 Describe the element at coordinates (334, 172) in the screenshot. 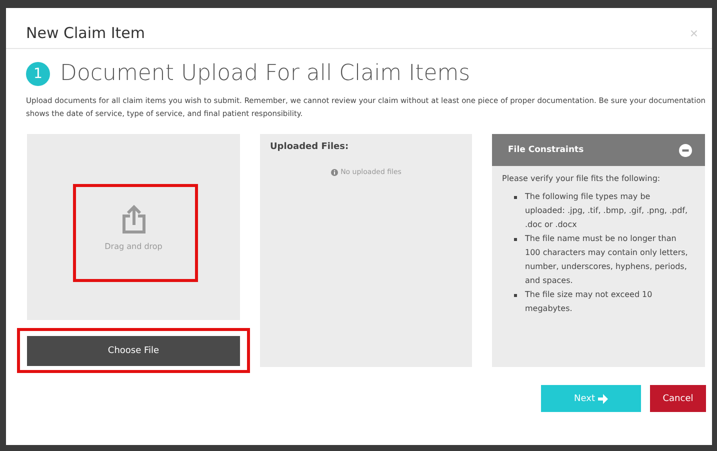

I see `info-icon` at that location.